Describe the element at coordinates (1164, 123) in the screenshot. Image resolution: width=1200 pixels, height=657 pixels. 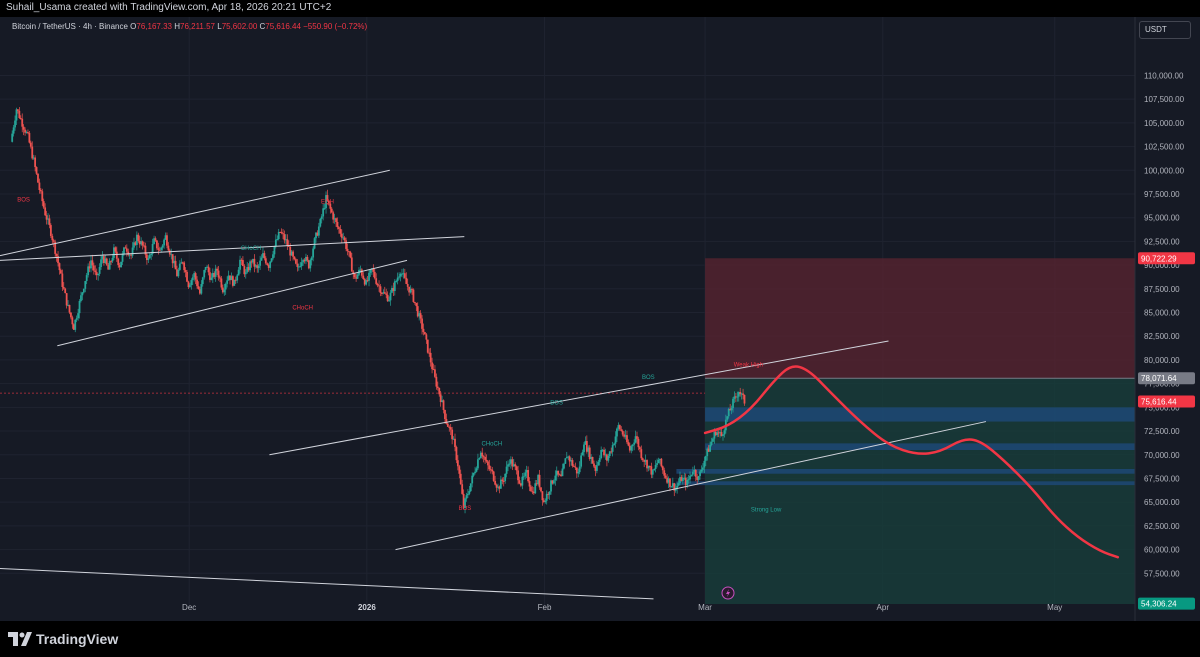
I see `price-tick-label: 105,000.00` at that location.